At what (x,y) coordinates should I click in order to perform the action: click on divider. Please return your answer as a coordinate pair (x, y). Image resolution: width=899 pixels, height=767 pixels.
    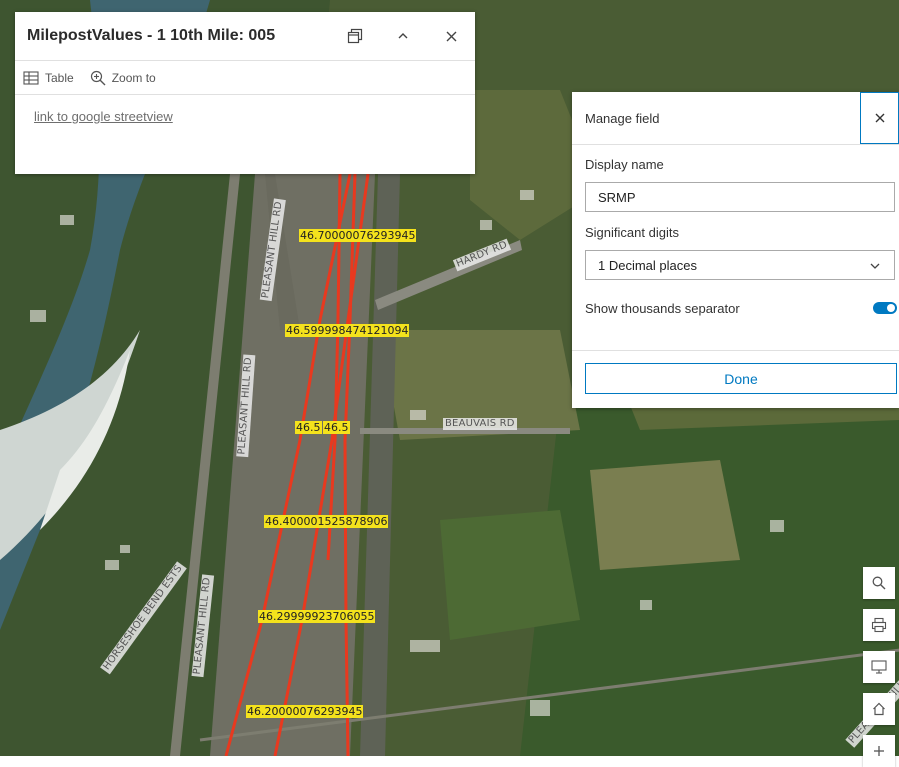
    Looking at the image, I should click on (735, 350).